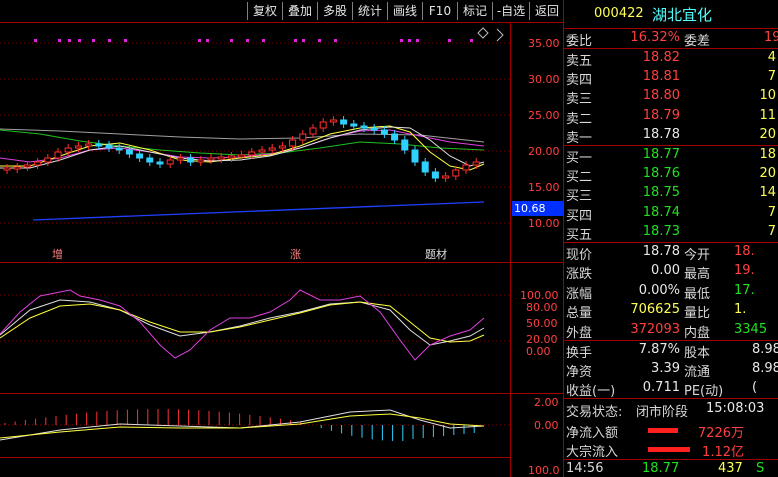 The image size is (778, 477). Describe the element at coordinates (579, 235) in the screenshot. I see `bid-label: 买五` at that location.